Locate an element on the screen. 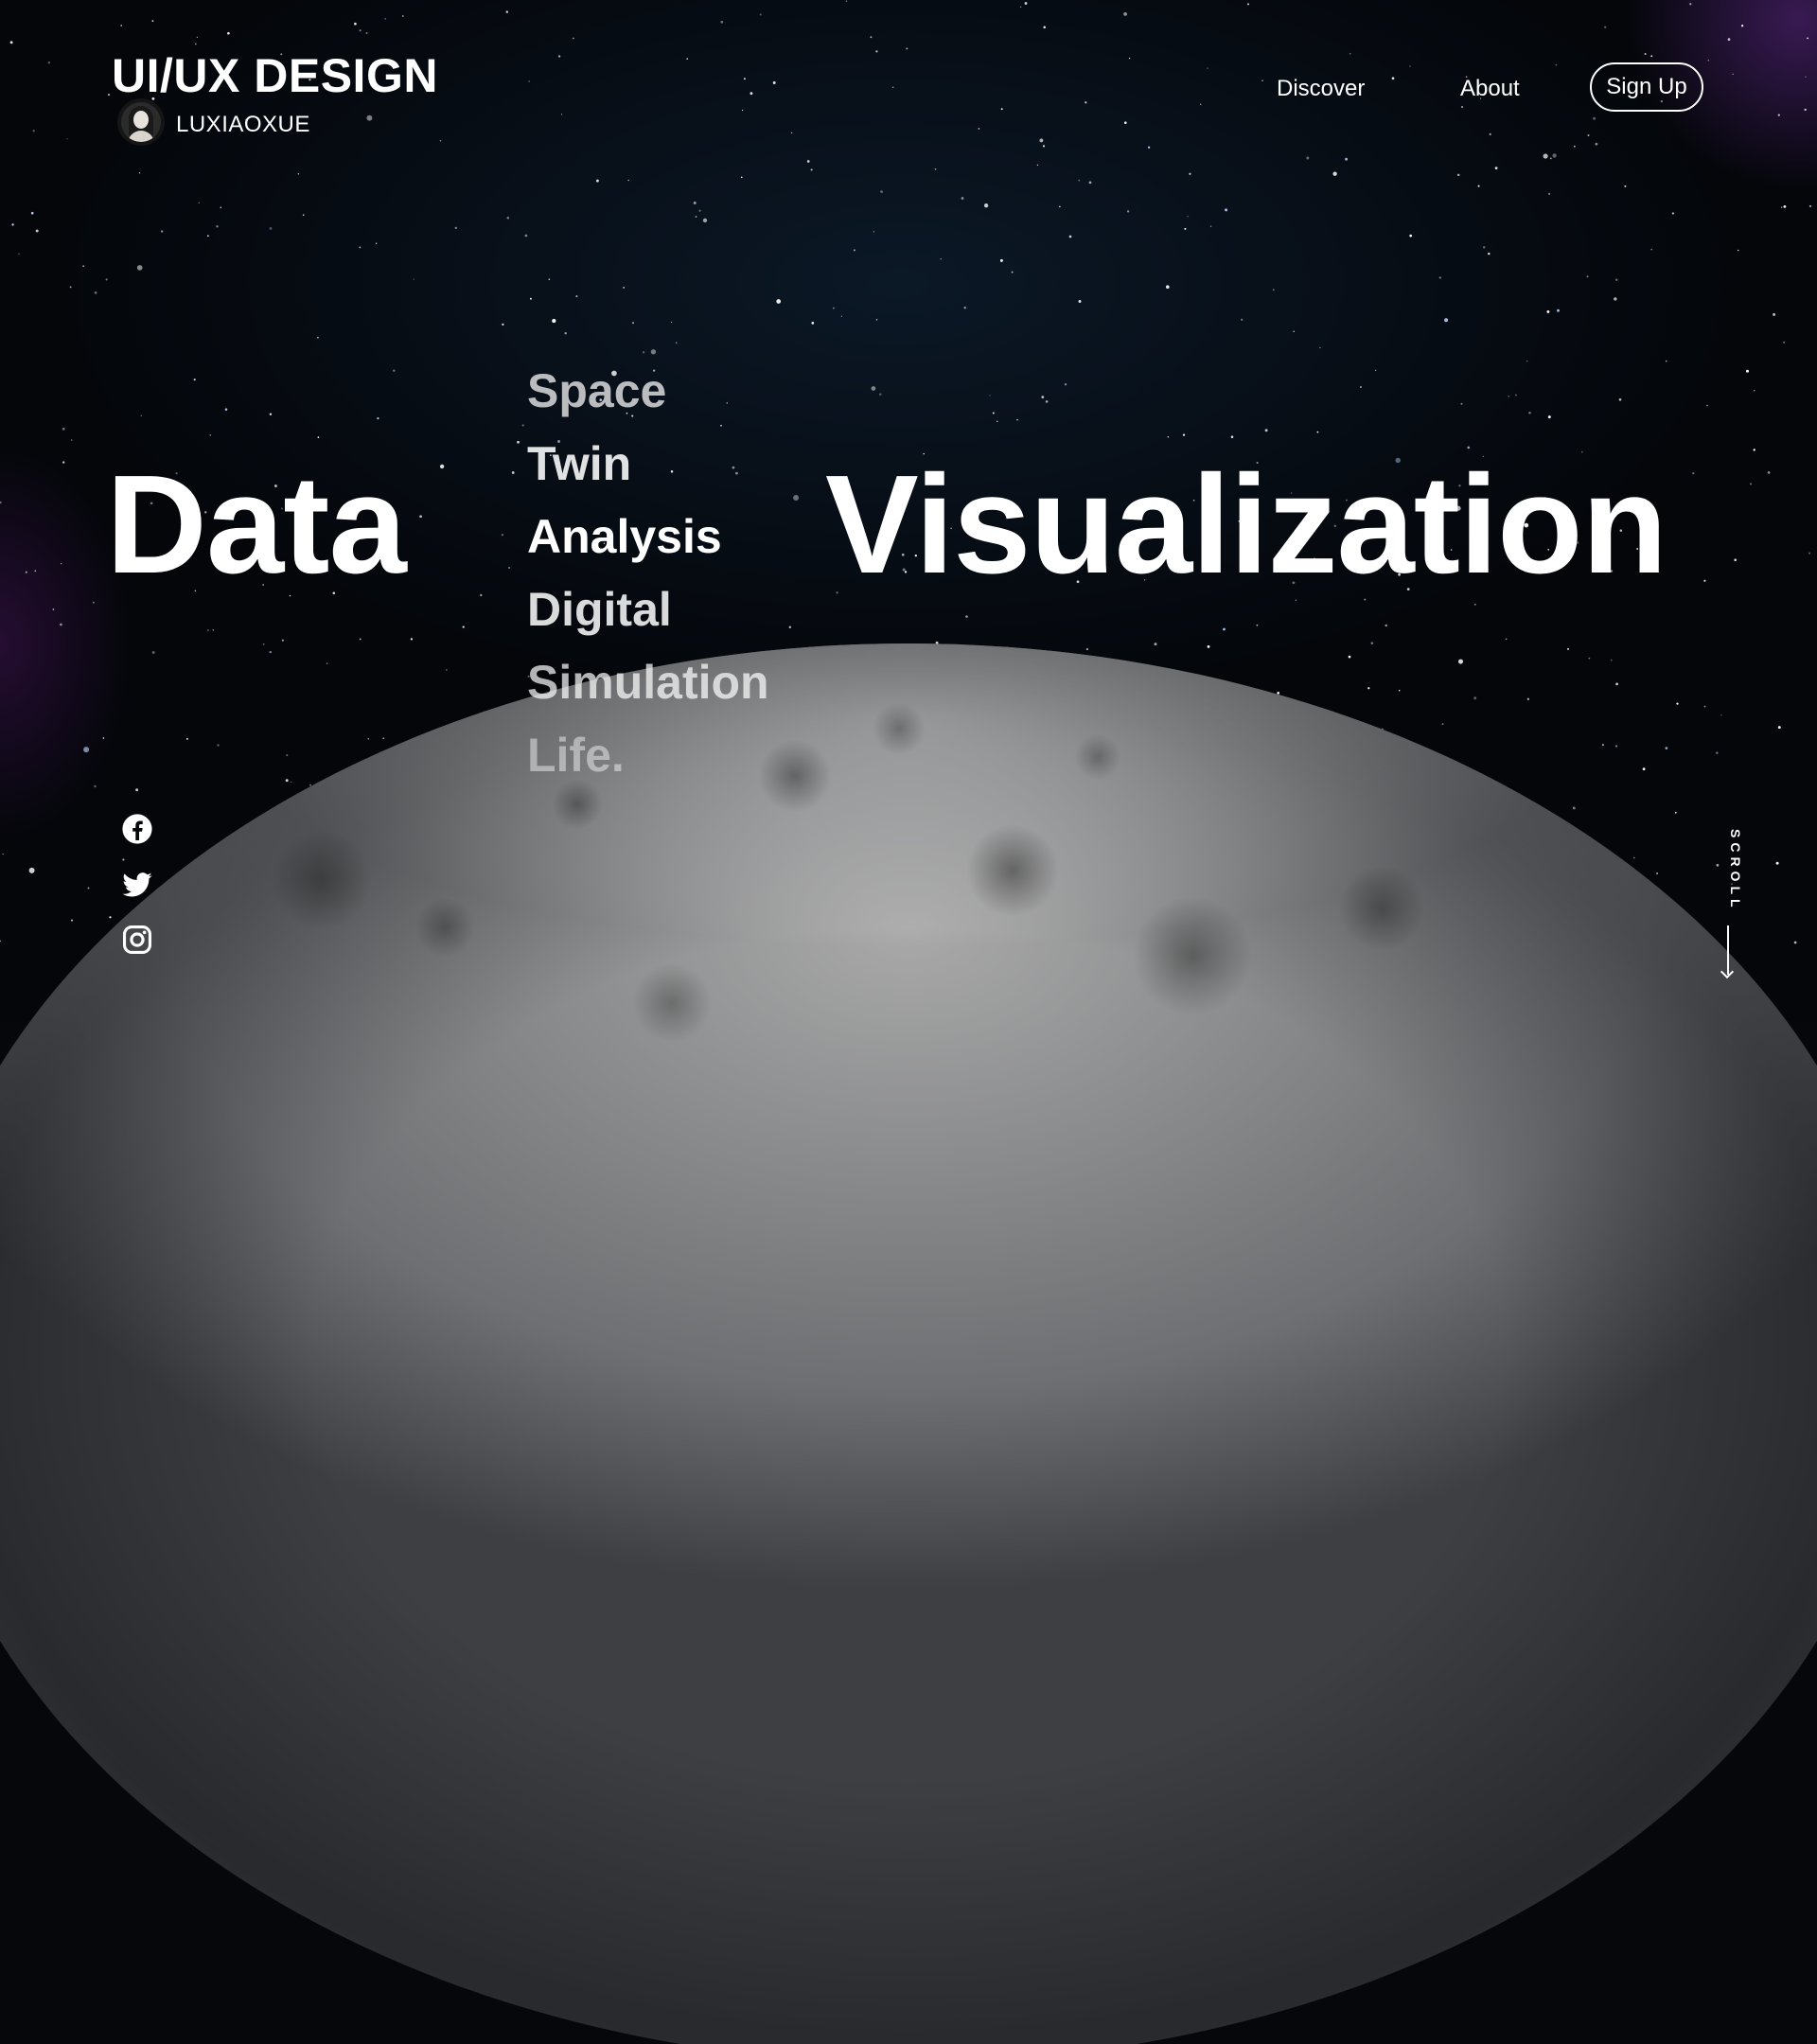 The width and height of the screenshot is (1817, 2044). instagram-icon is located at coordinates (137, 940).